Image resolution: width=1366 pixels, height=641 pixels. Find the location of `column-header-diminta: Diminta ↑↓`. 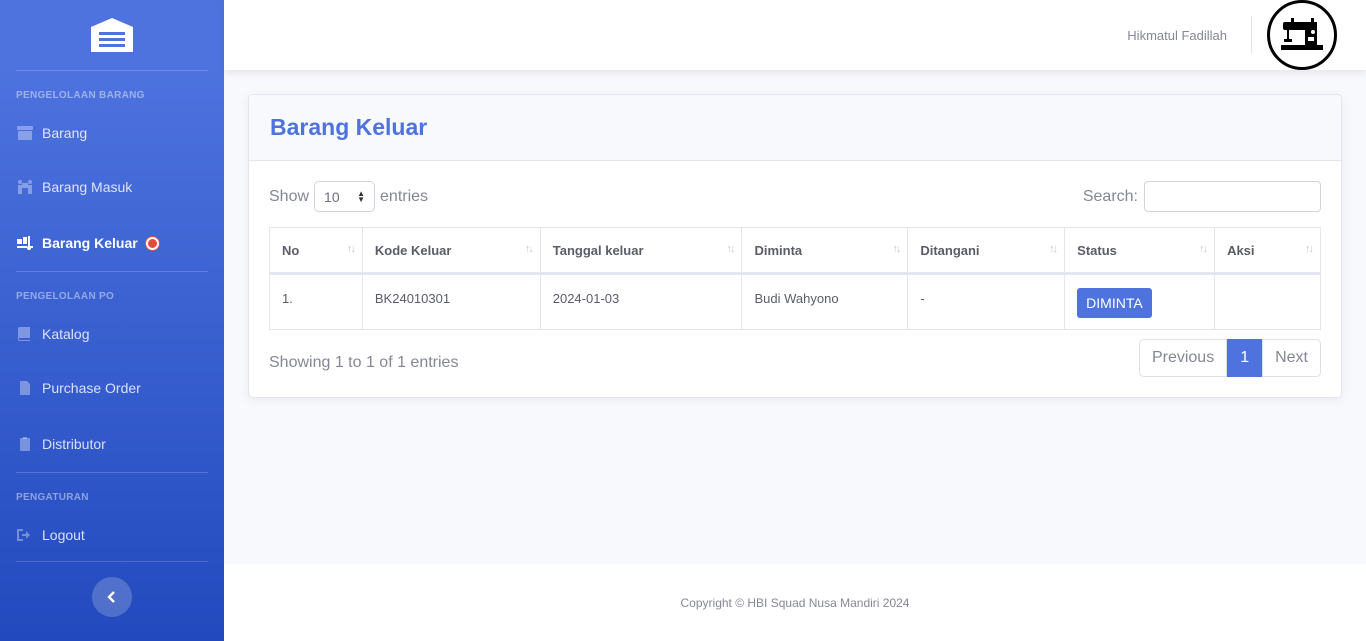

column-header-diminta: Diminta ↑↓ is located at coordinates (825, 251).